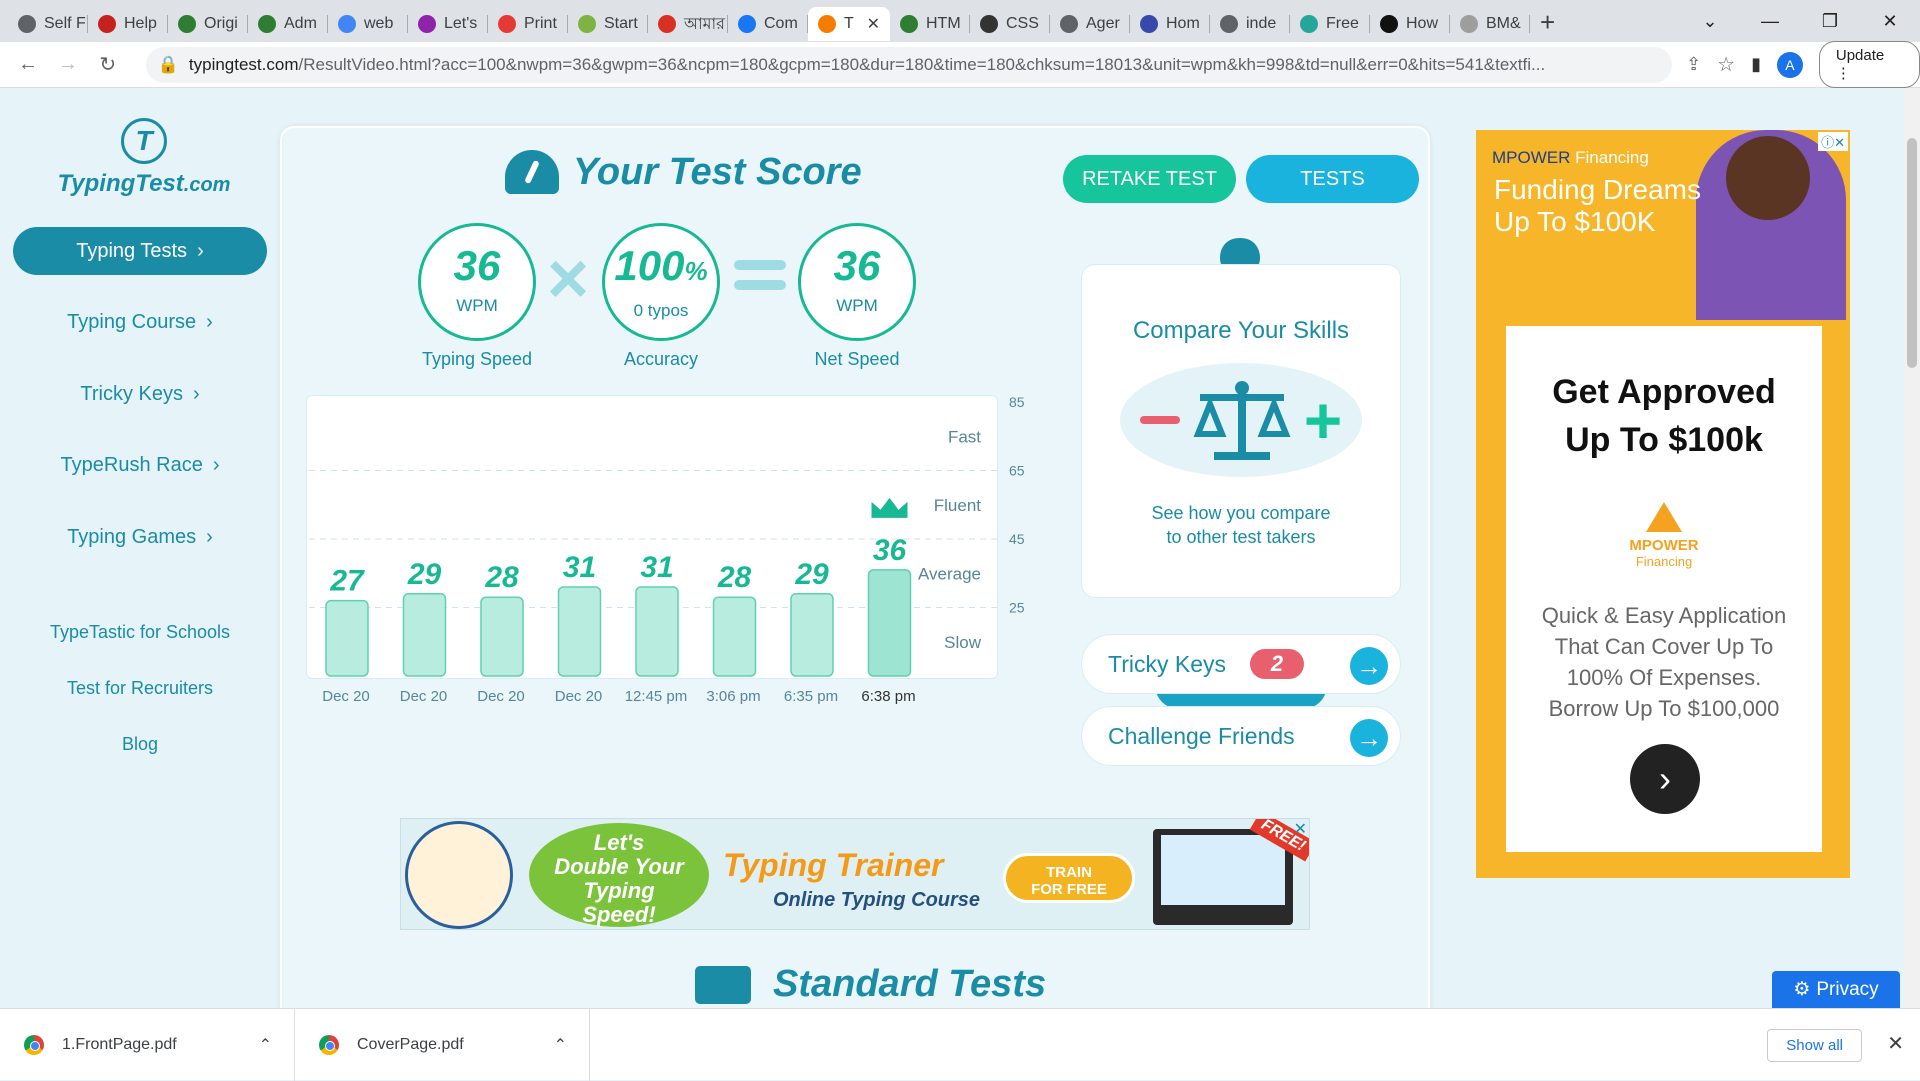 The width and height of the screenshot is (1920, 1081). Describe the element at coordinates (578, 696) in the screenshot. I see `x-tick-label: Dec 20` at that location.